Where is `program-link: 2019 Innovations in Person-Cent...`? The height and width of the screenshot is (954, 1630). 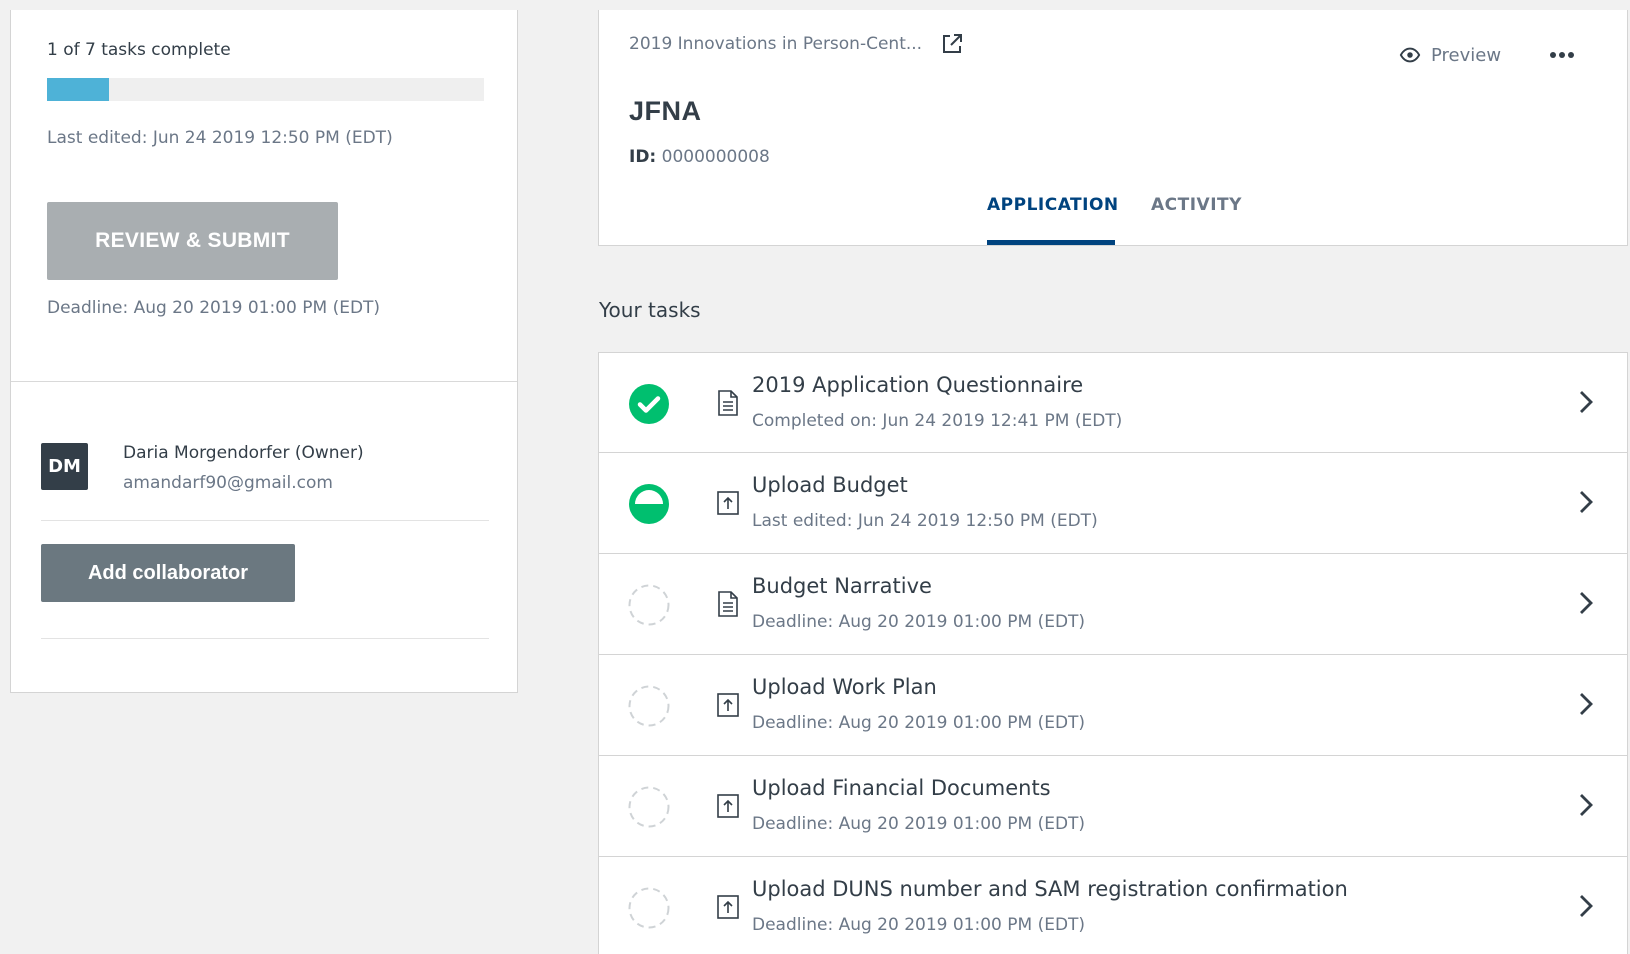 program-link: 2019 Innovations in Person-Cent... is located at coordinates (775, 44).